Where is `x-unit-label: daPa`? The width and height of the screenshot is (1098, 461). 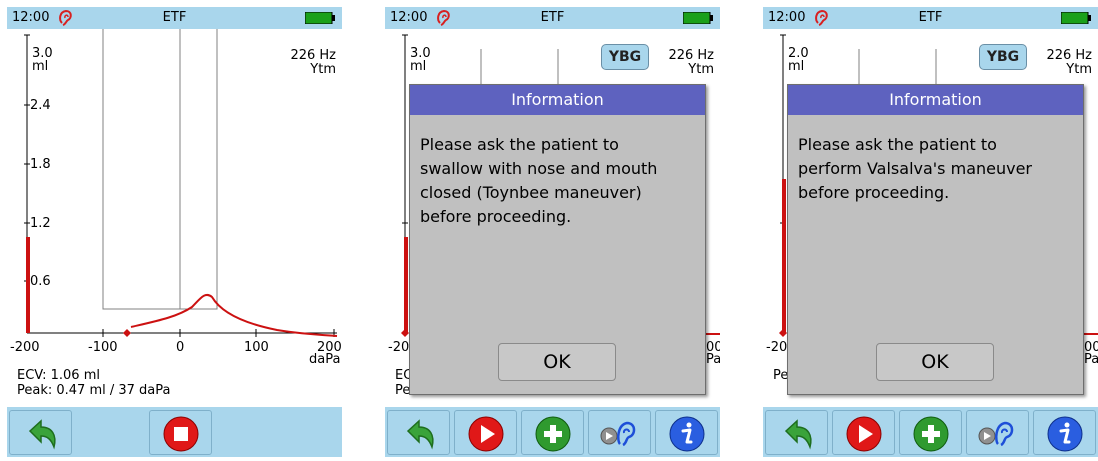
x-unit-label: daPa is located at coordinates (325, 359).